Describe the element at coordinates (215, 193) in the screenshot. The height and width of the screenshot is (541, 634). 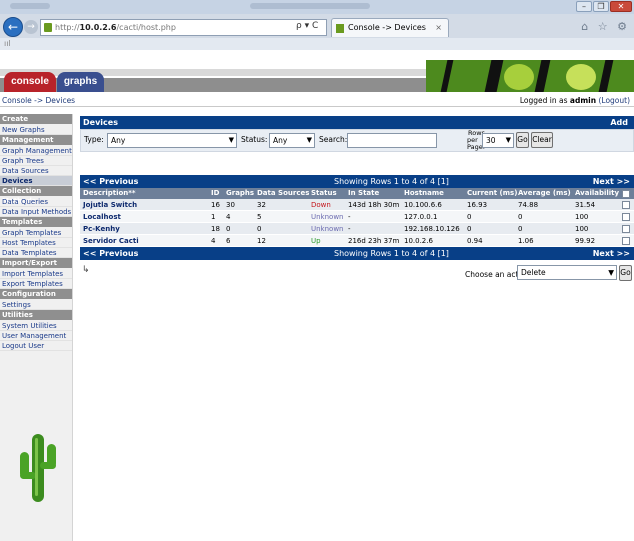
I see `col-id: ID` at that location.